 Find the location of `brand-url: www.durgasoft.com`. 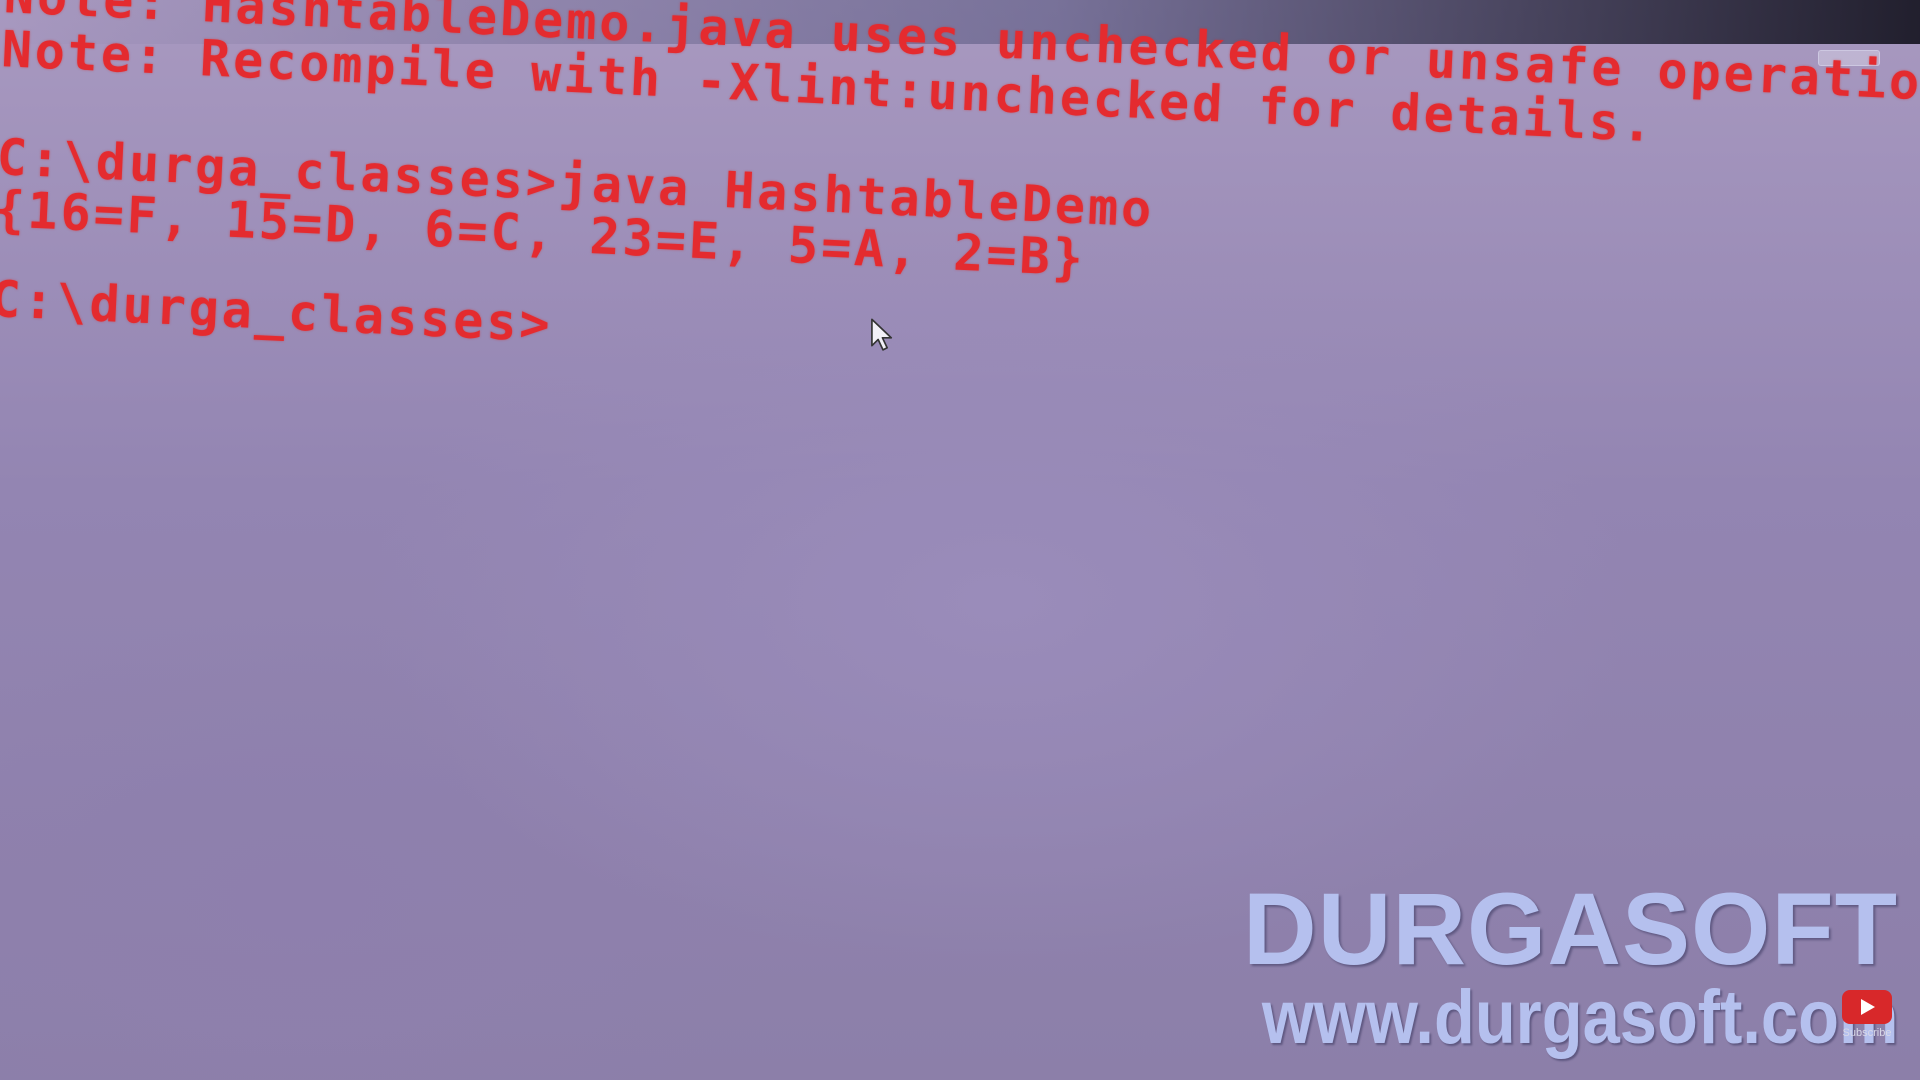

brand-url: www.durgasoft.com is located at coordinates (1579, 1017).